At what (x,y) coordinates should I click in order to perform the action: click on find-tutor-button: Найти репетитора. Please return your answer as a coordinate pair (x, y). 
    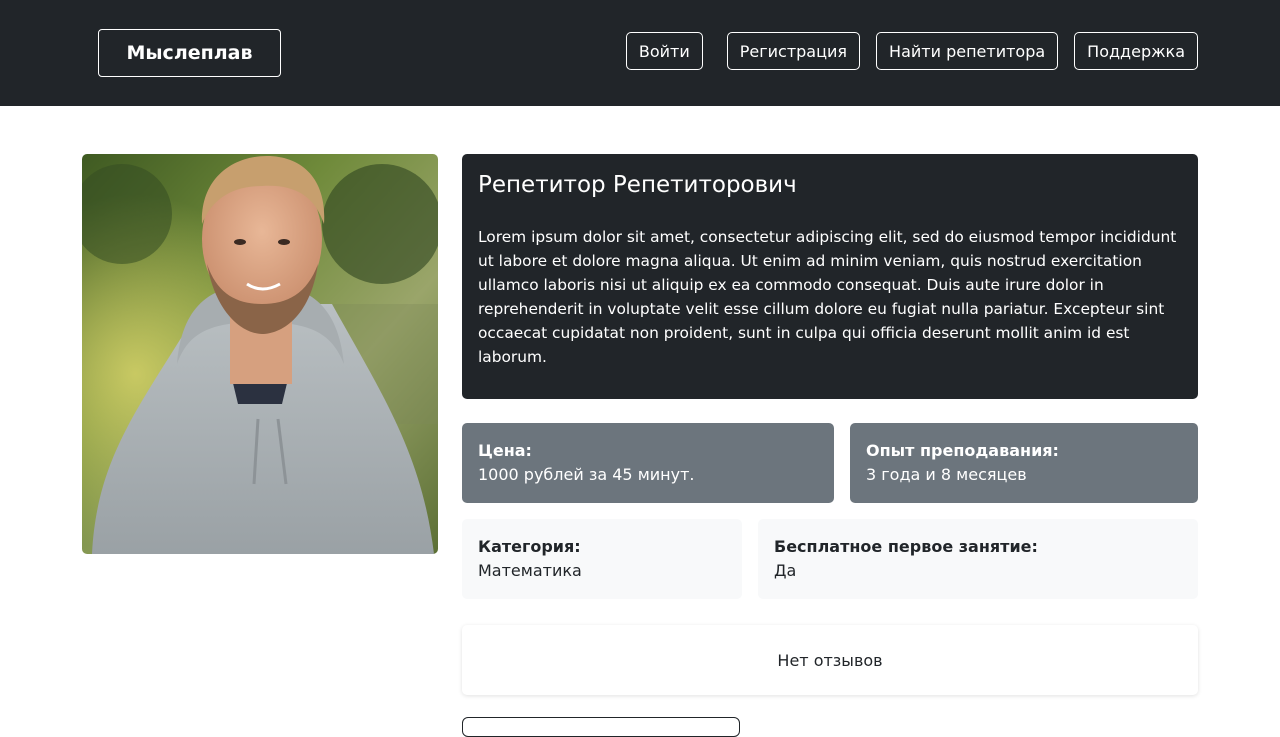
    Looking at the image, I should click on (967, 51).